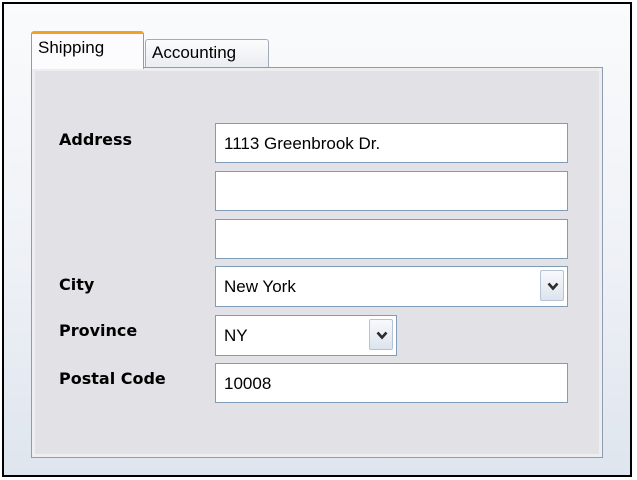  What do you see at coordinates (98, 330) in the screenshot?
I see `province-label: Province` at bounding box center [98, 330].